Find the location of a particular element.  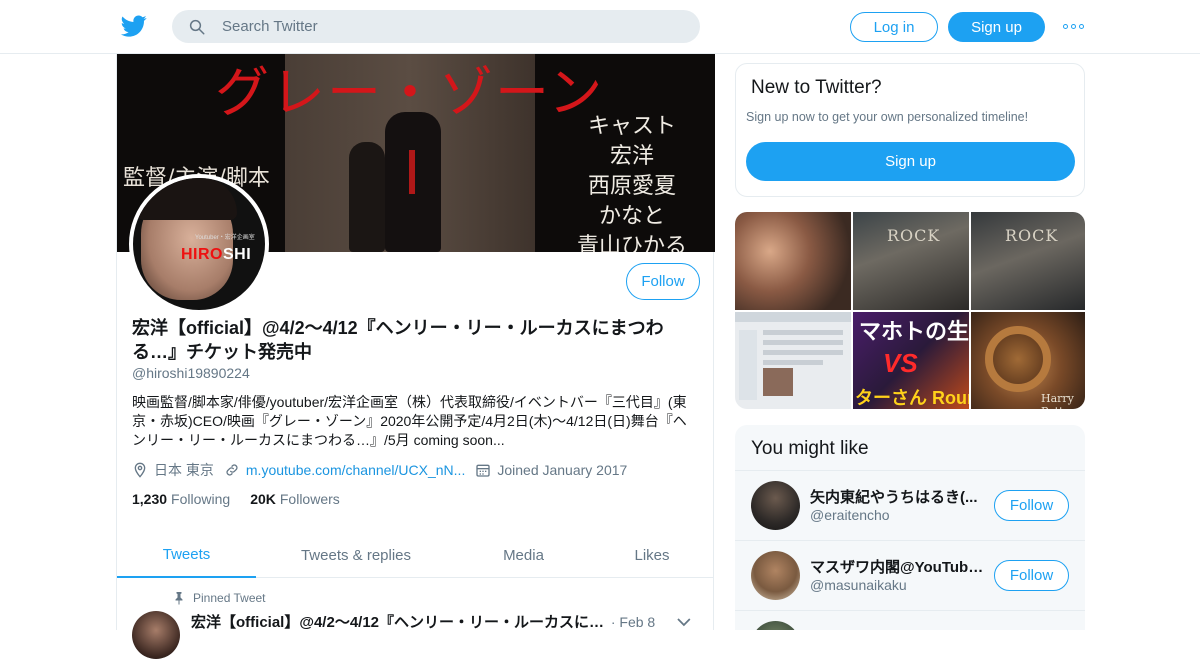

profile-joined: Joined January 2017 is located at coordinates (562, 470).